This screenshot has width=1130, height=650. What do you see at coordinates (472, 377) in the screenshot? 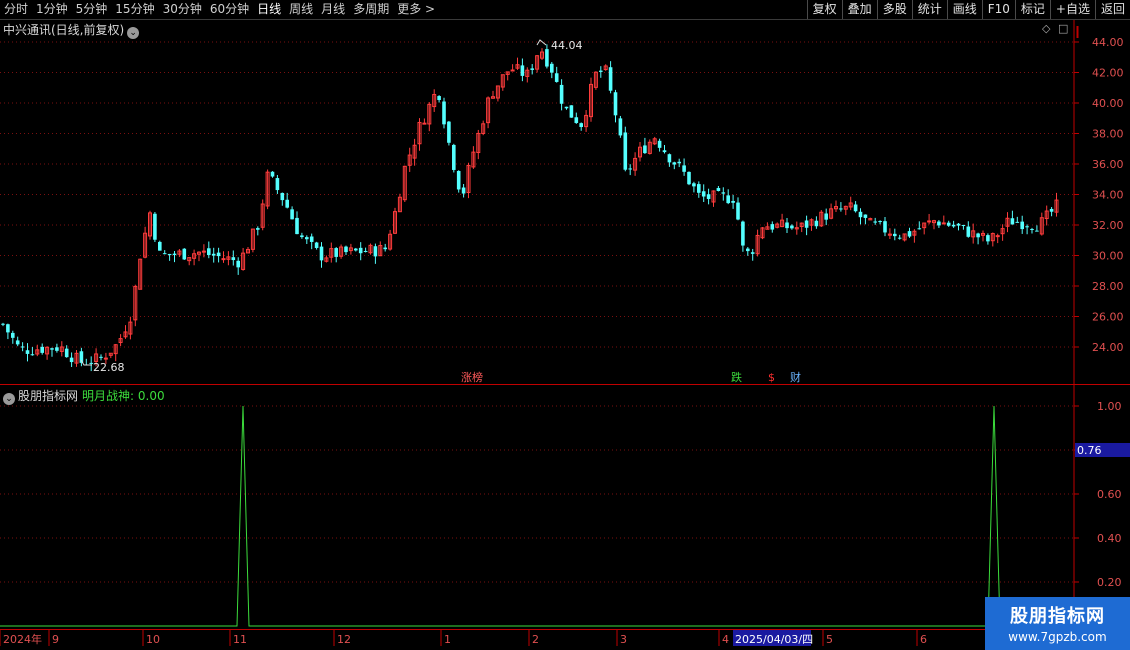
I see `marker-top-gainers: 涨榜` at bounding box center [472, 377].